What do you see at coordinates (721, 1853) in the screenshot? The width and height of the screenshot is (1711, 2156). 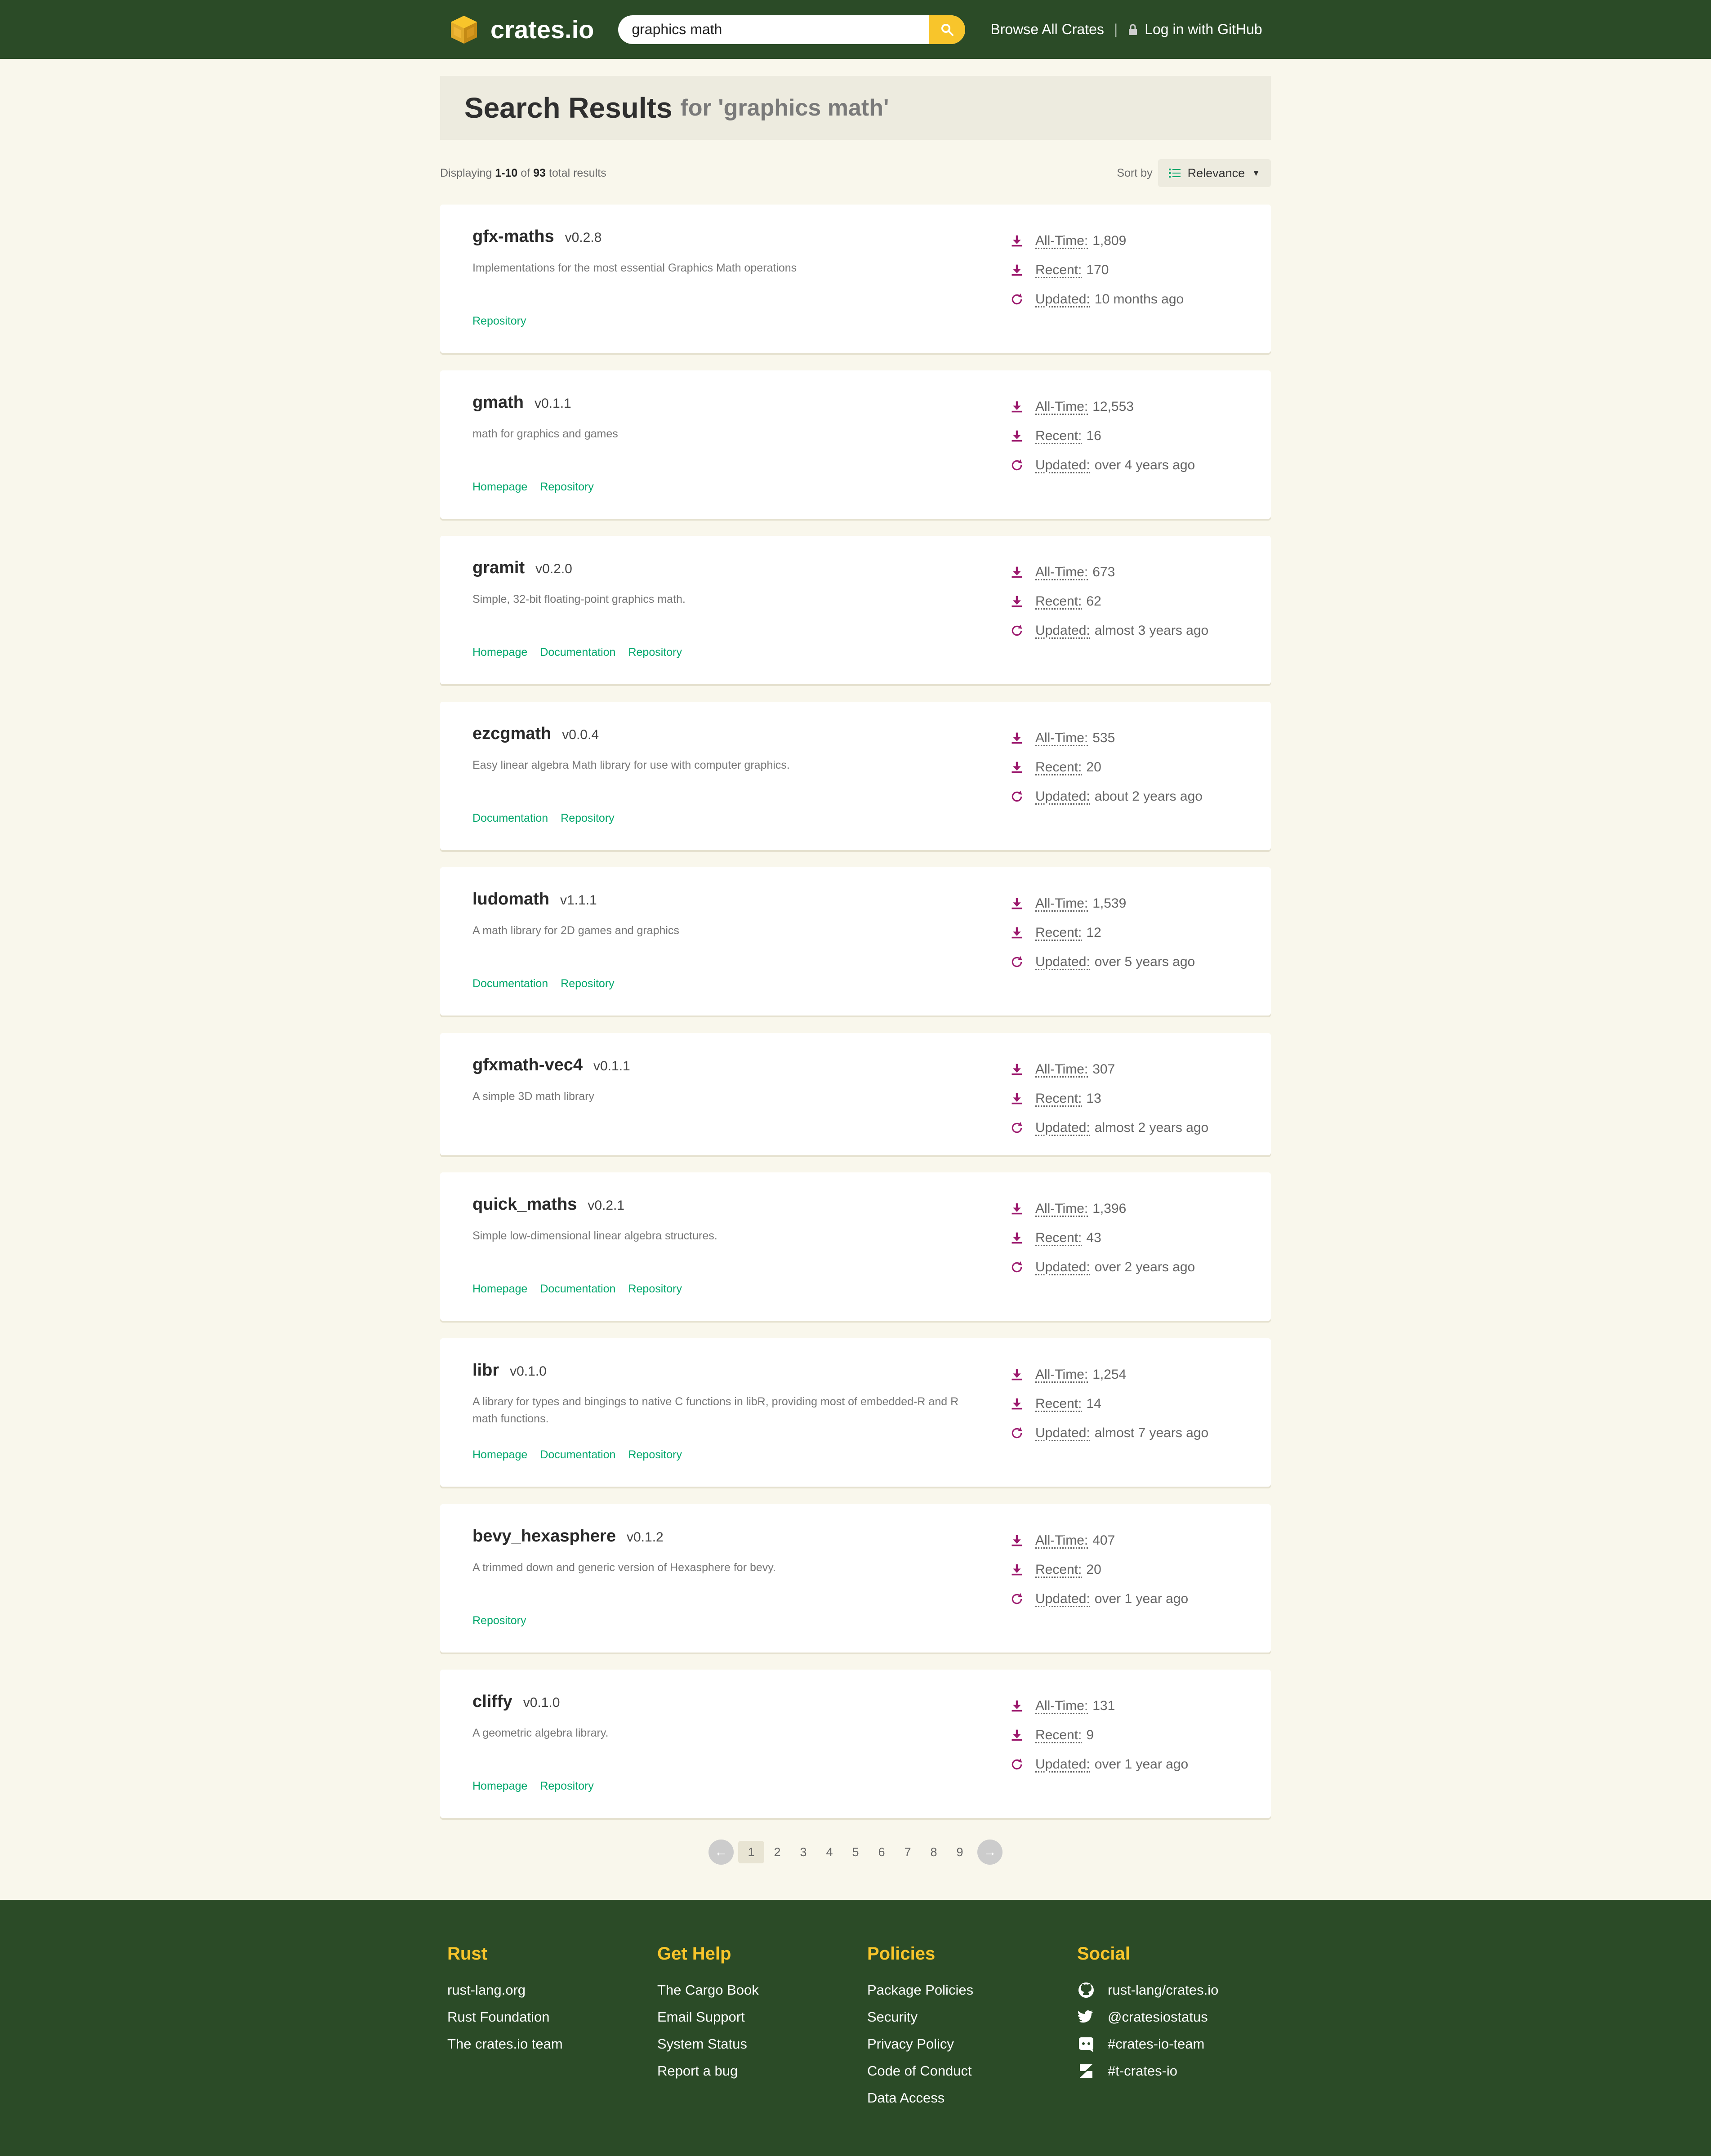 I see `prev-page-button: ←` at bounding box center [721, 1853].